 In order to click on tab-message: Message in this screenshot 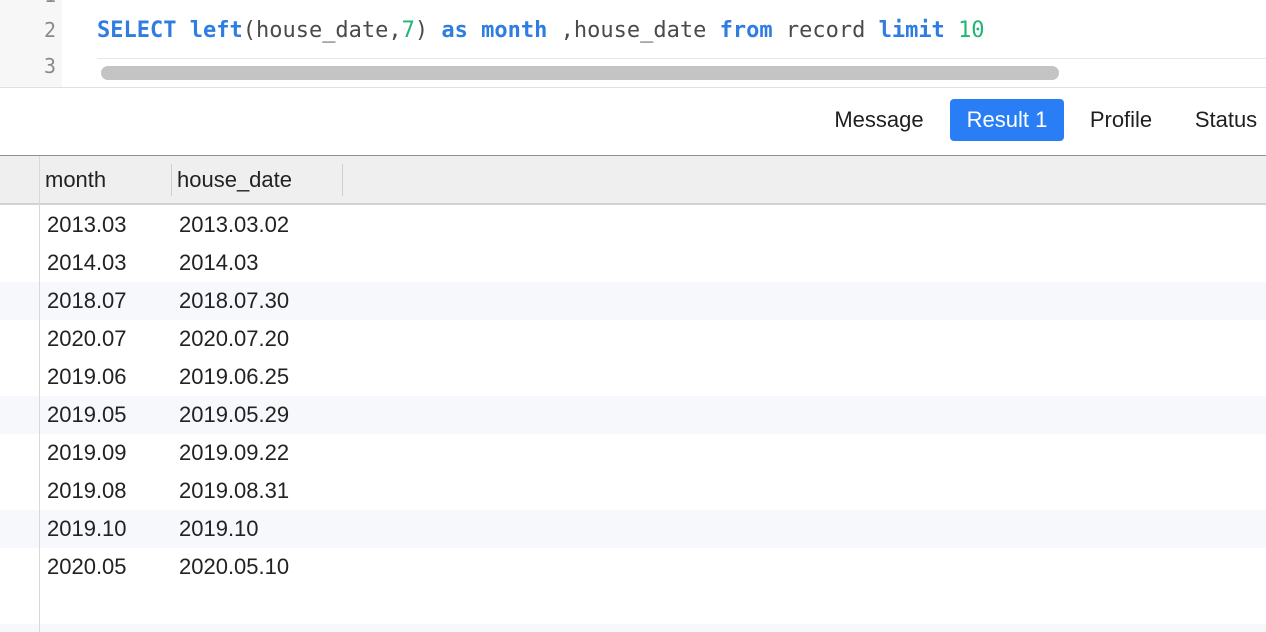, I will do `click(879, 120)`.